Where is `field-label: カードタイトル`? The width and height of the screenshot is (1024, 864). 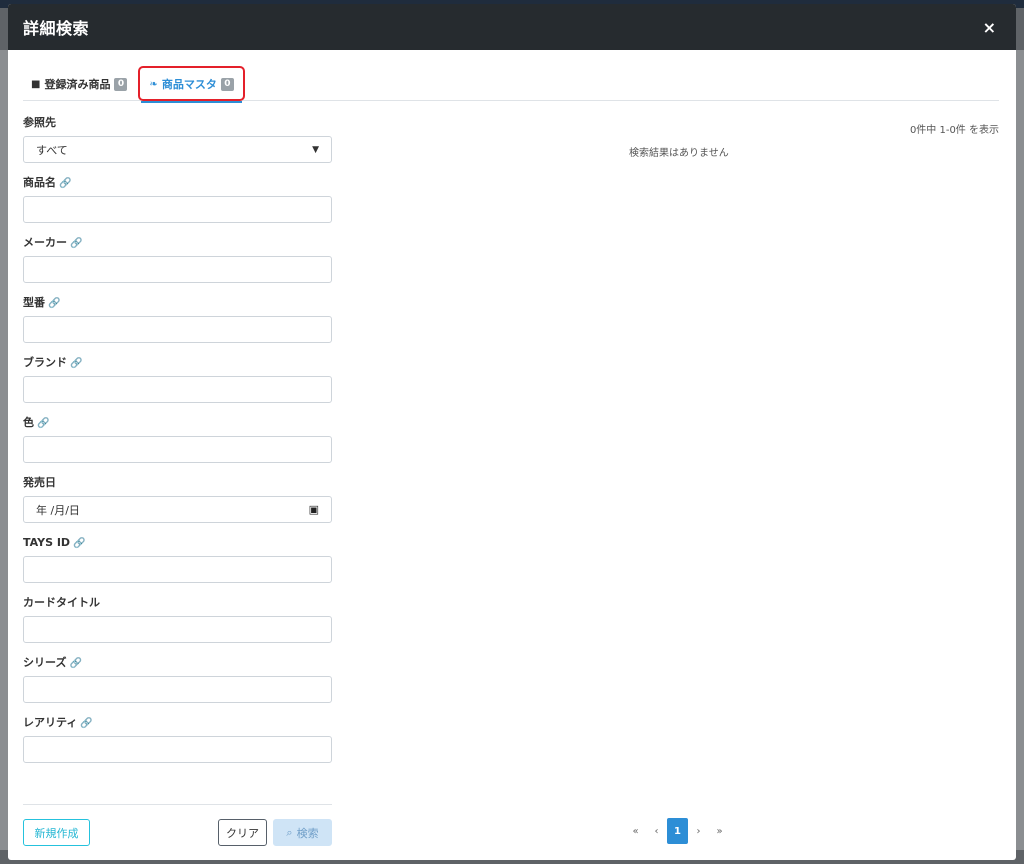 field-label: カードタイトル is located at coordinates (61, 602).